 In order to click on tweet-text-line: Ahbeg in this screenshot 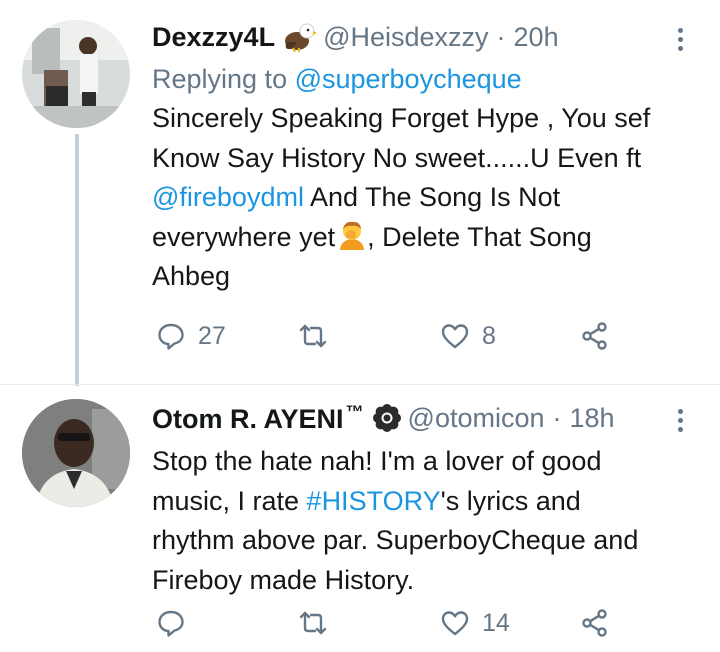, I will do `click(191, 276)`.